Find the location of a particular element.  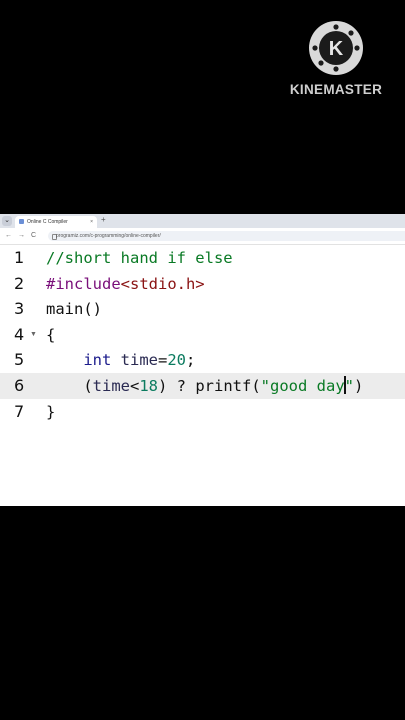

line-number: 1 is located at coordinates (19, 257).